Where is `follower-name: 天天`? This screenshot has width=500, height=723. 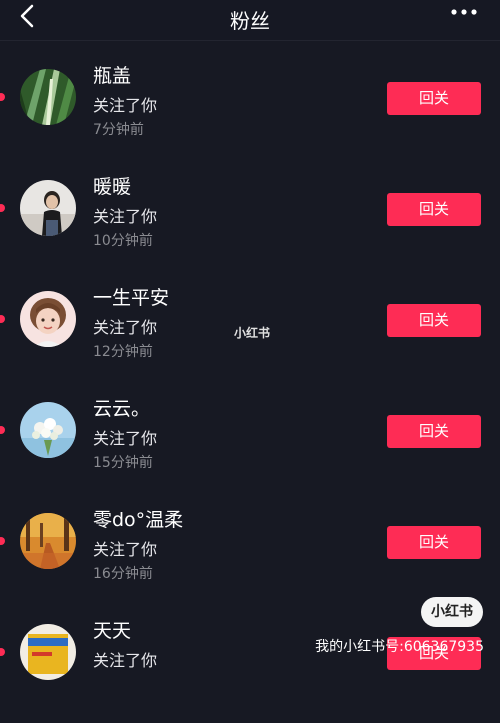 follower-name: 天天 is located at coordinates (112, 629).